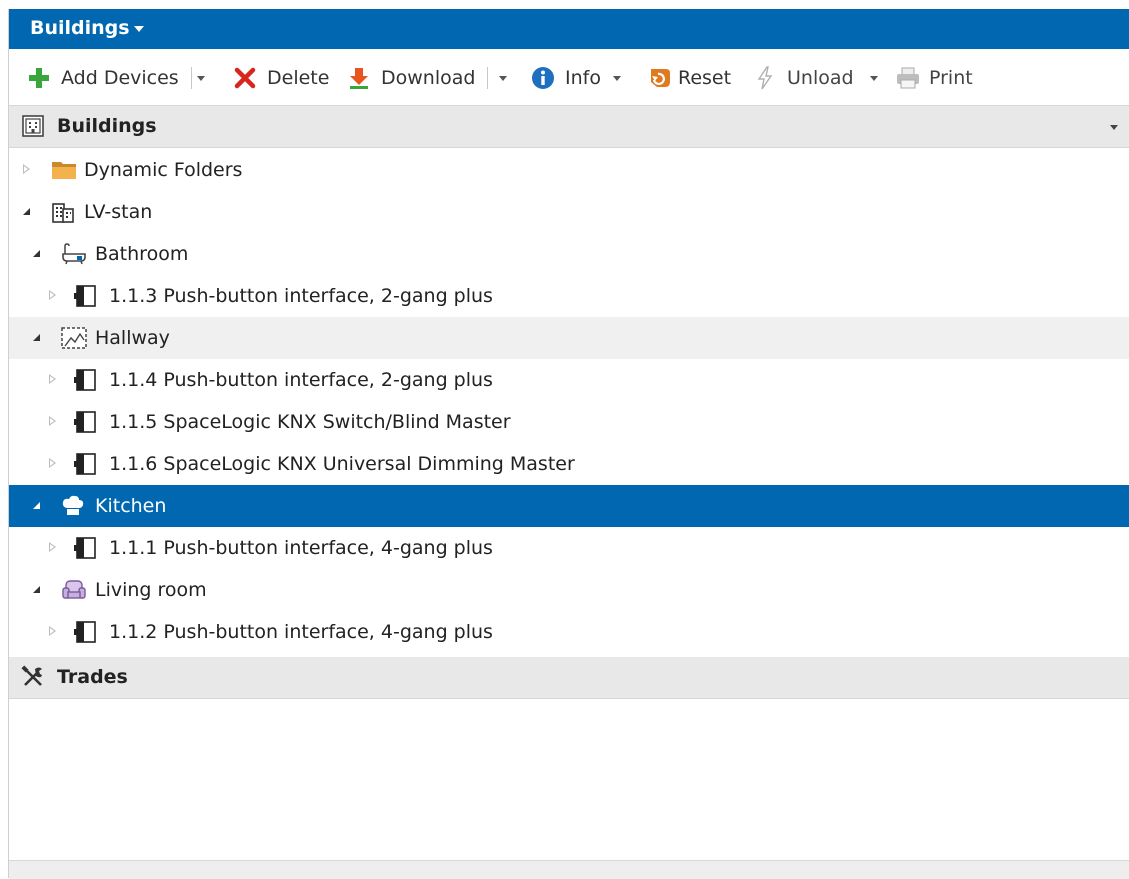  What do you see at coordinates (543, 78) in the screenshot?
I see `info-icon` at bounding box center [543, 78].